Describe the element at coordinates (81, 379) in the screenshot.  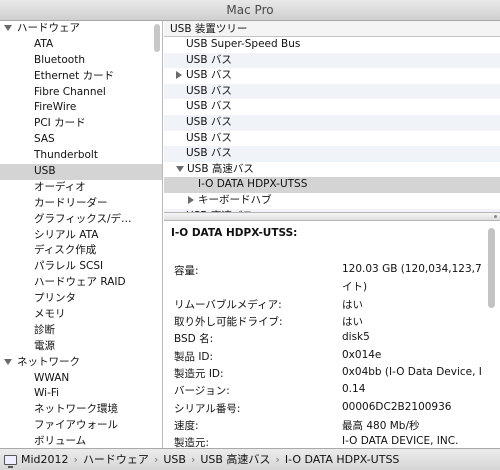
I see `sidebar-item: WWAN` at that location.